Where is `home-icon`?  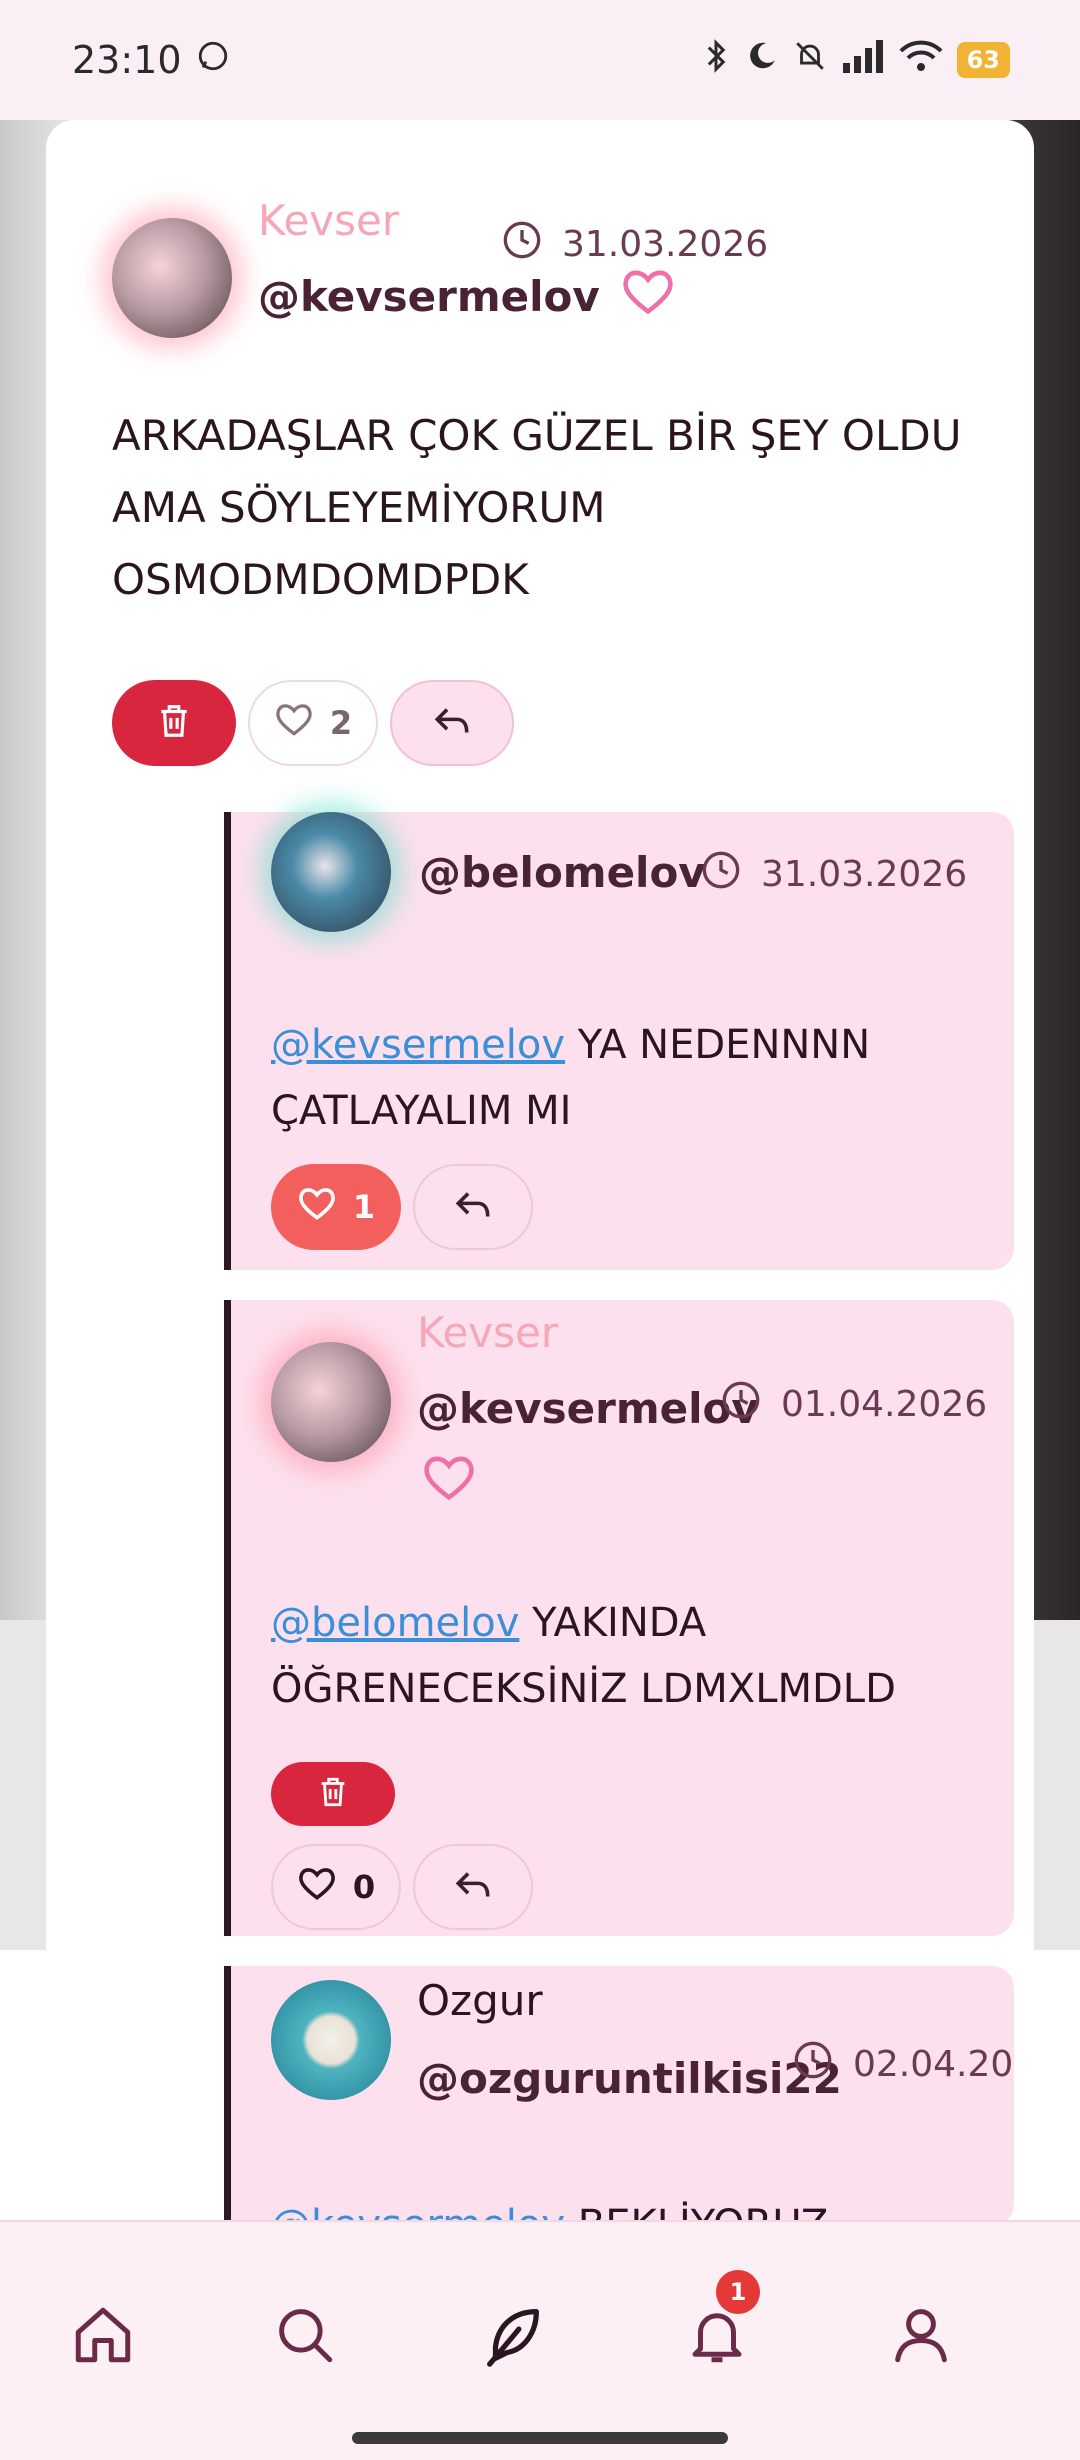
home-icon is located at coordinates (103, 2337).